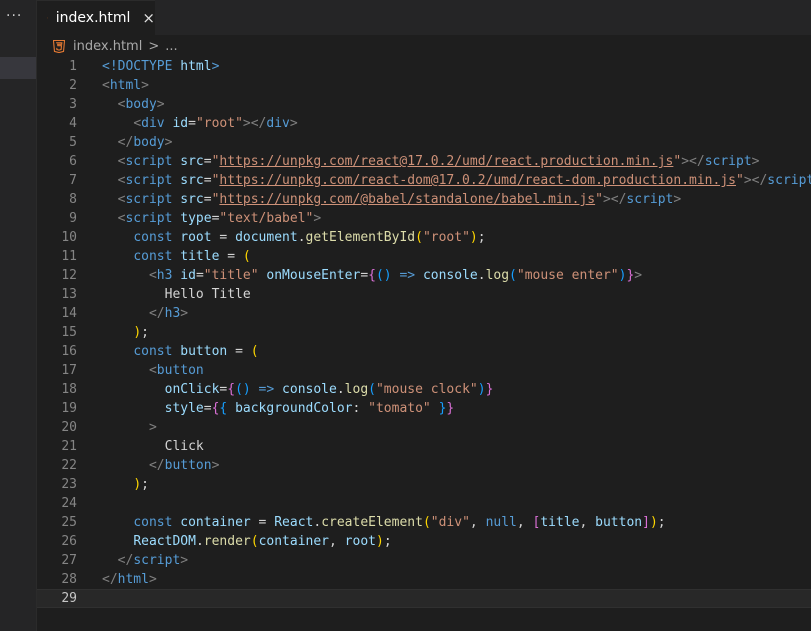  What do you see at coordinates (424, 427) in the screenshot?
I see `code-line: 20 >` at bounding box center [424, 427].